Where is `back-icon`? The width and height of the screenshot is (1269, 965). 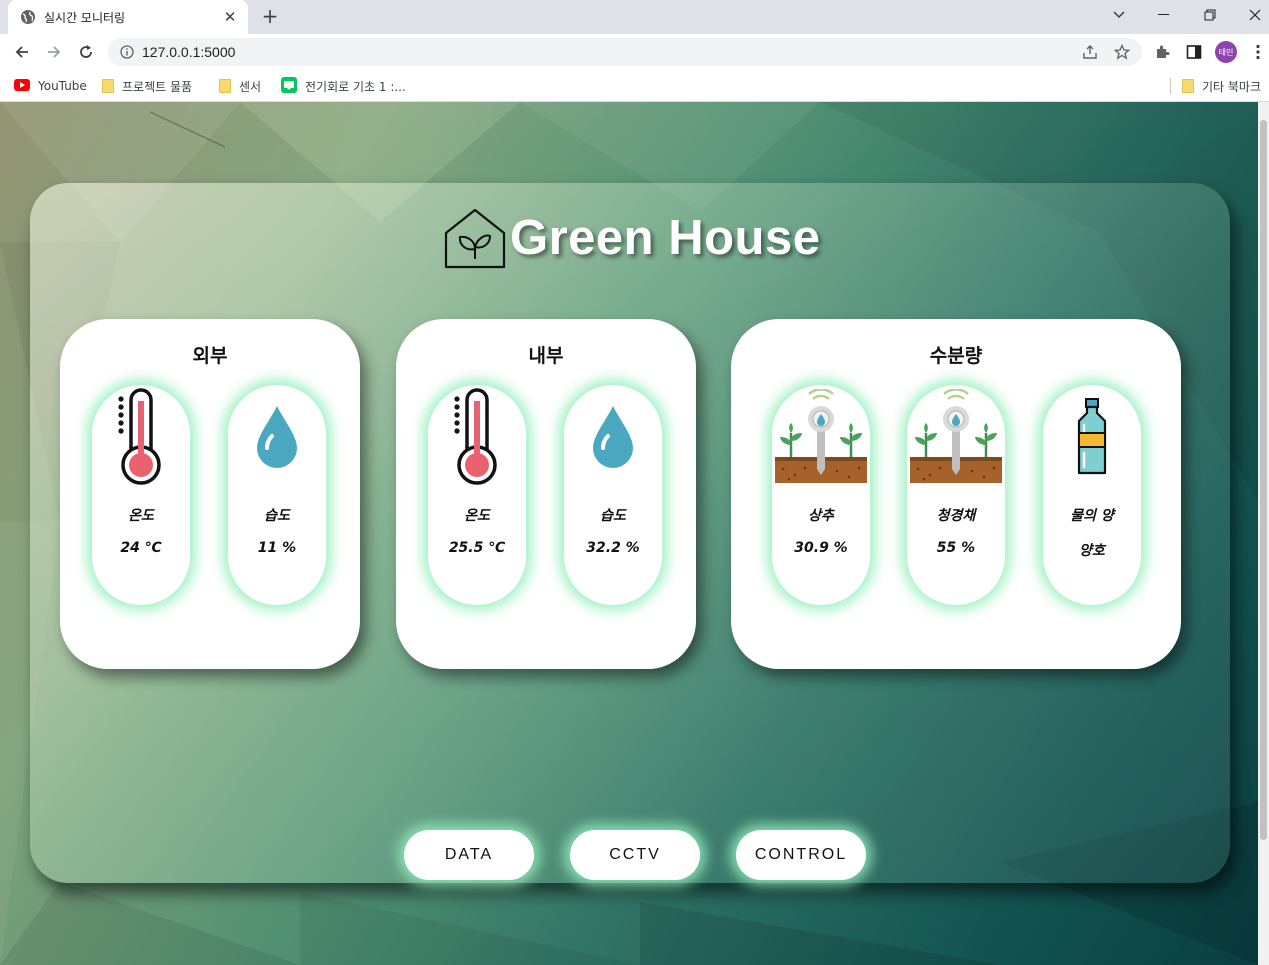 back-icon is located at coordinates (22, 52).